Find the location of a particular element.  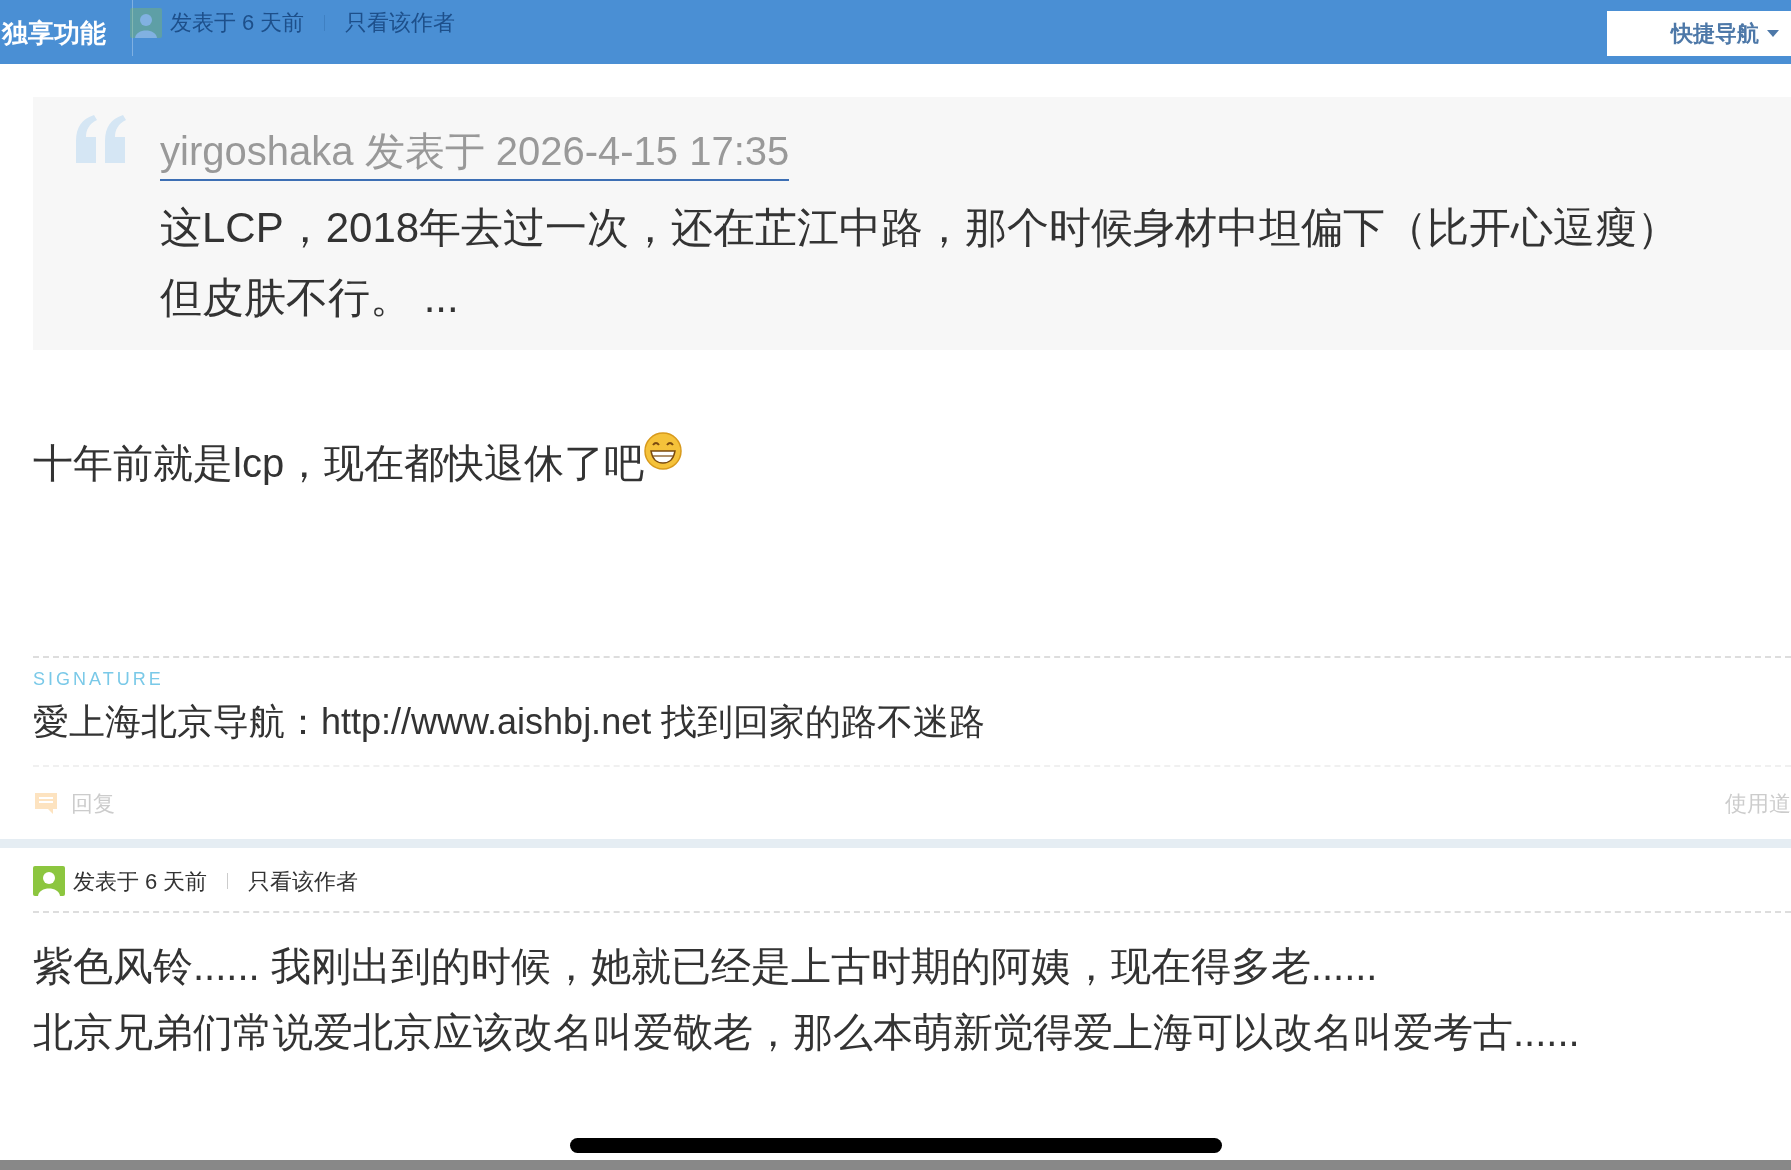

post-text: 十年前就是lcp，现在都快退休了吧 is located at coordinates (339, 463).